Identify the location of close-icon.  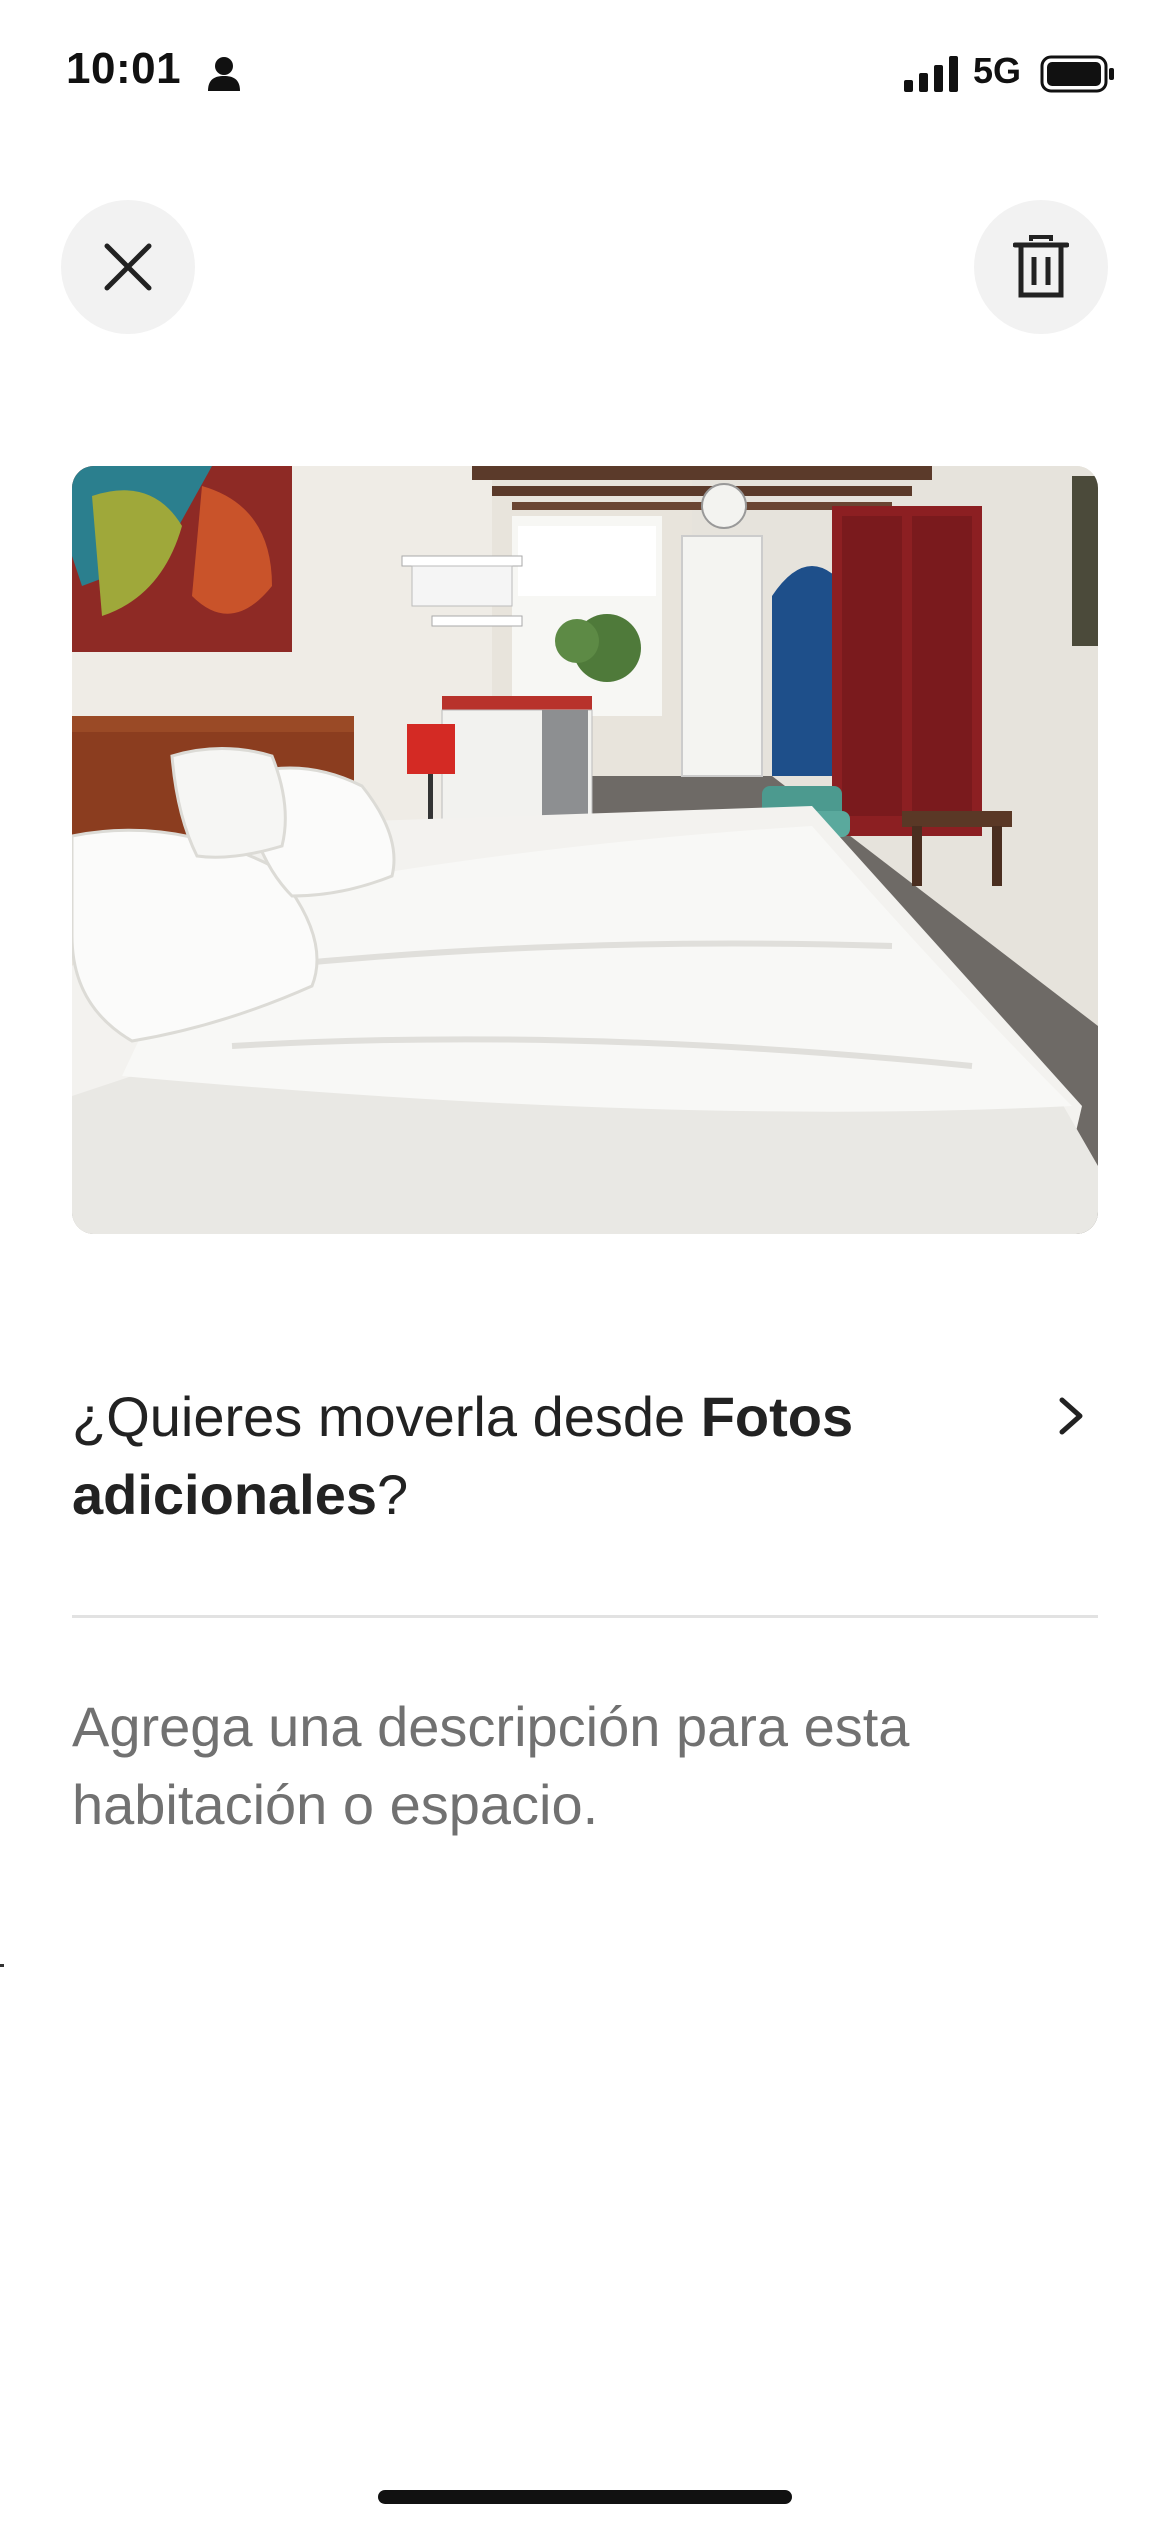
(128, 267).